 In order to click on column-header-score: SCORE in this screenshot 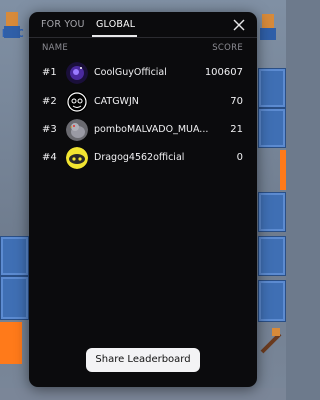, I will do `click(227, 48)`.